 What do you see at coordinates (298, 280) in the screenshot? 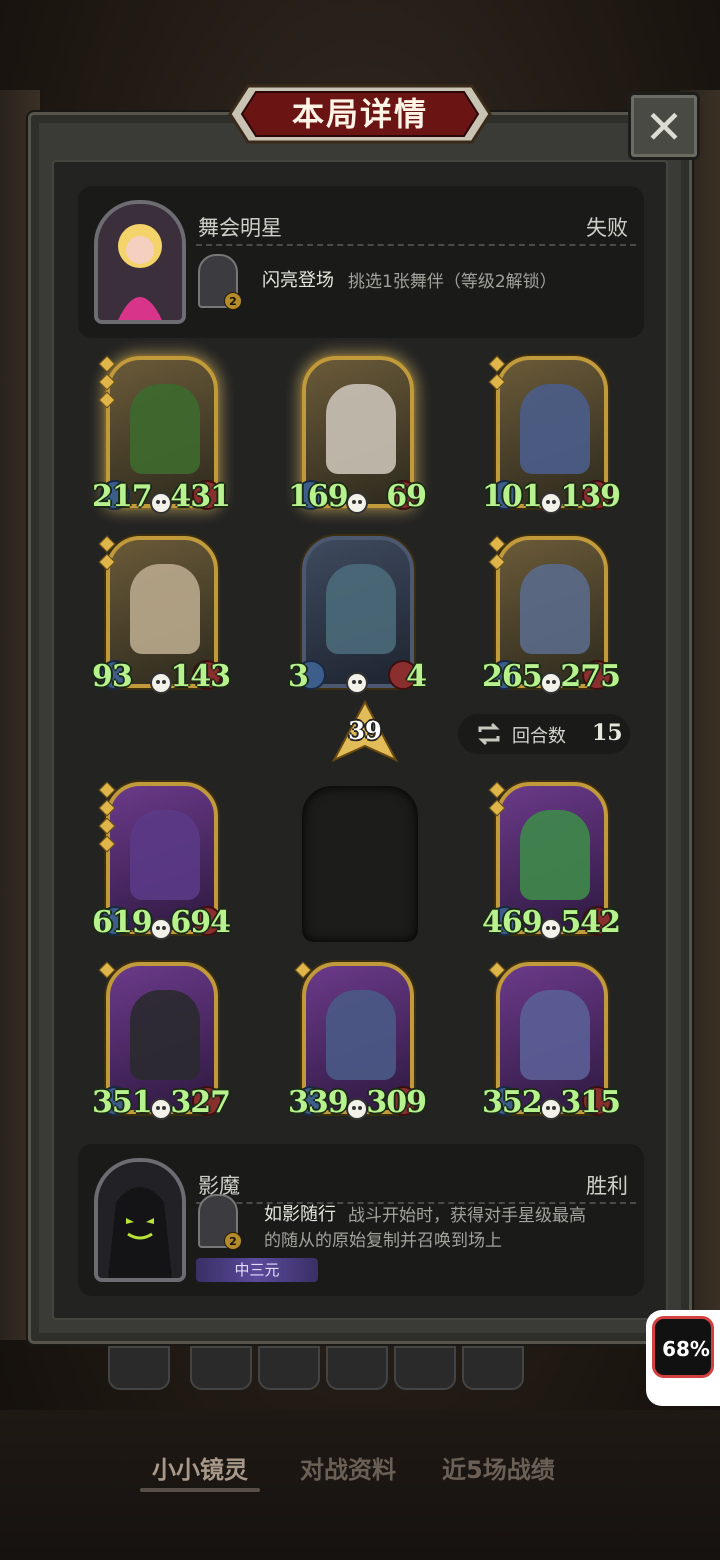
I see `skill-name: 闪亮登场` at bounding box center [298, 280].